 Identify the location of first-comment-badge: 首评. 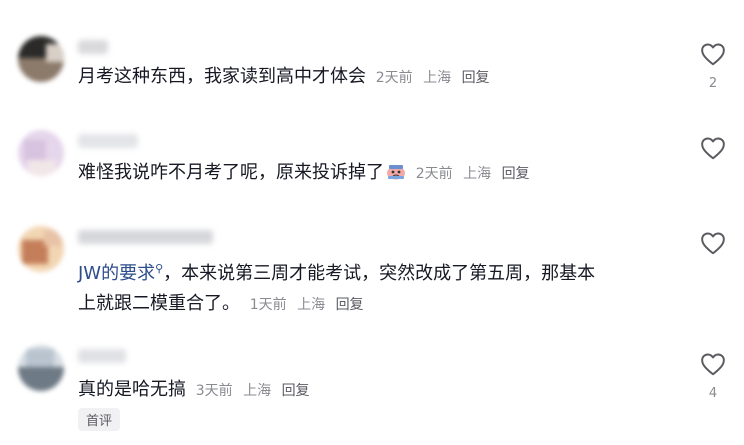
(99, 419).